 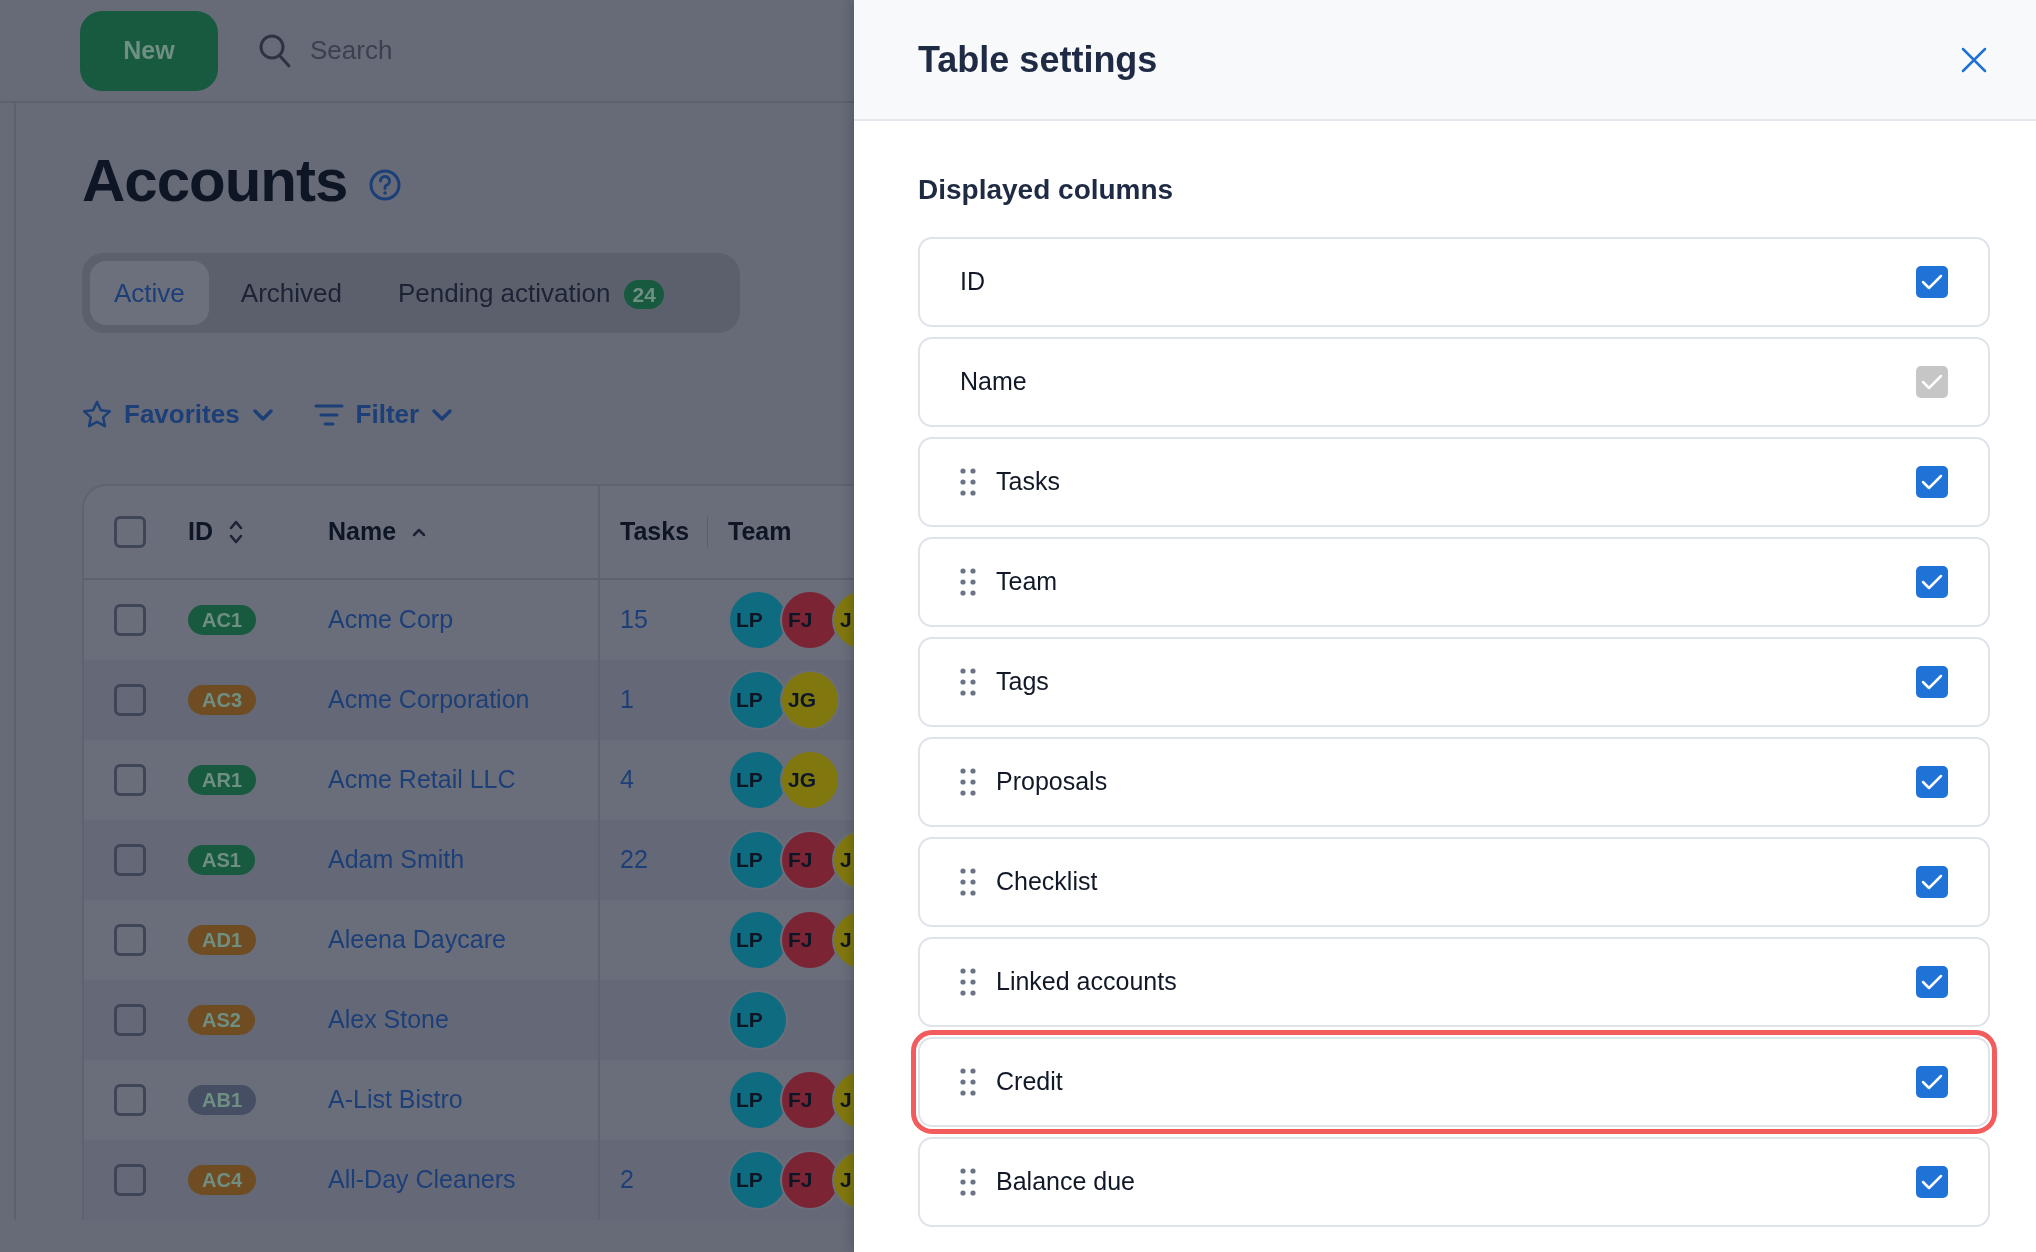 What do you see at coordinates (222, 700) in the screenshot?
I see `id-badge: AC3` at bounding box center [222, 700].